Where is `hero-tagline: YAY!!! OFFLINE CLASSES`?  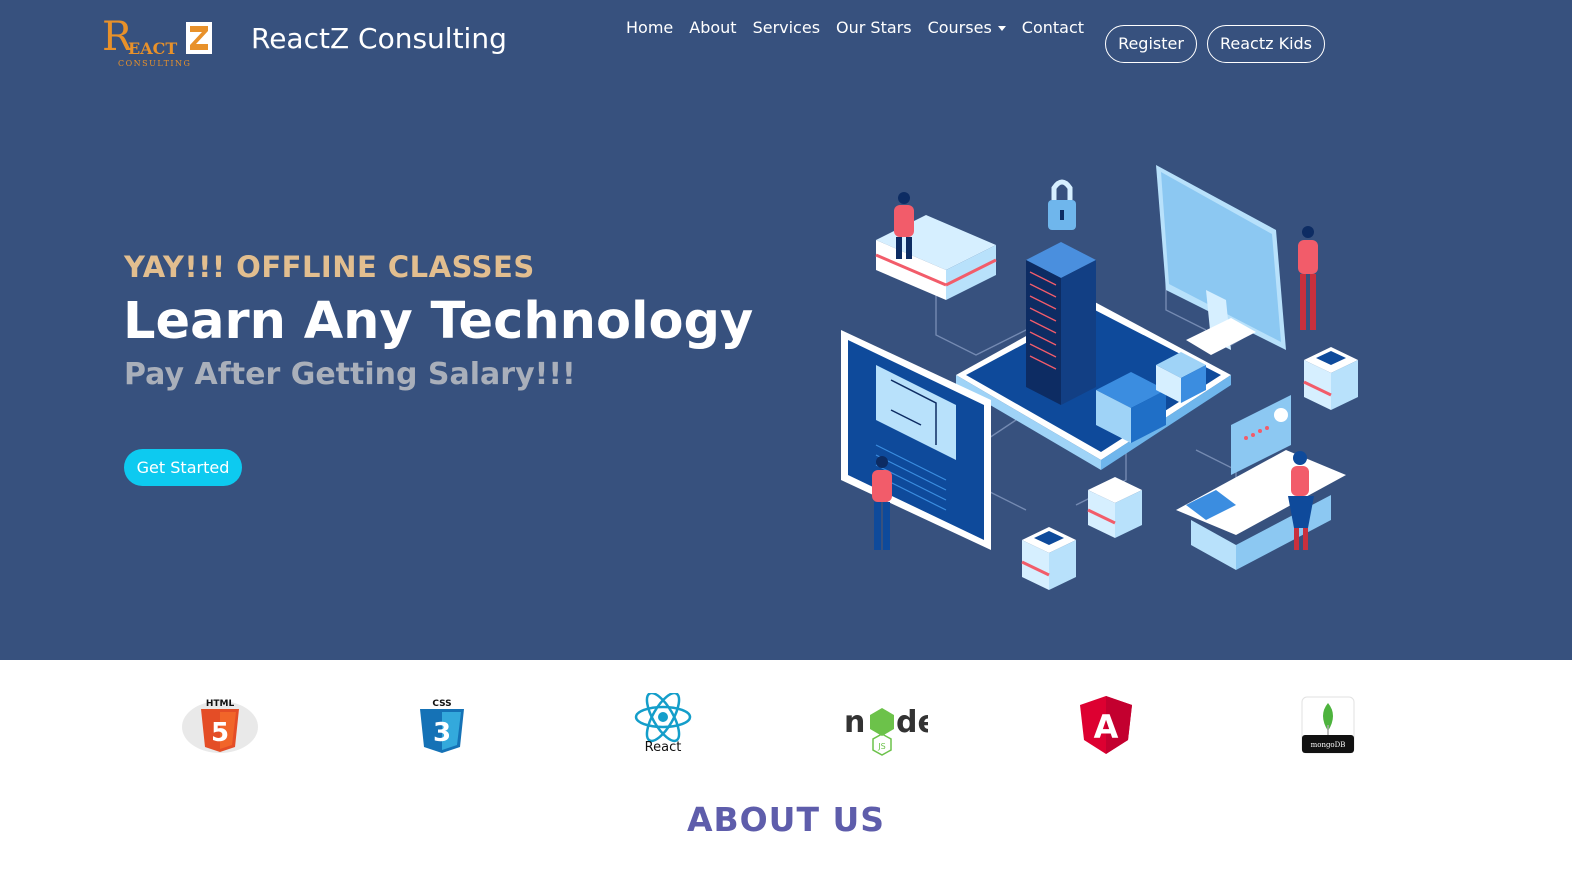
hero-tagline: YAY!!! OFFLINE CLASSES is located at coordinates (329, 267).